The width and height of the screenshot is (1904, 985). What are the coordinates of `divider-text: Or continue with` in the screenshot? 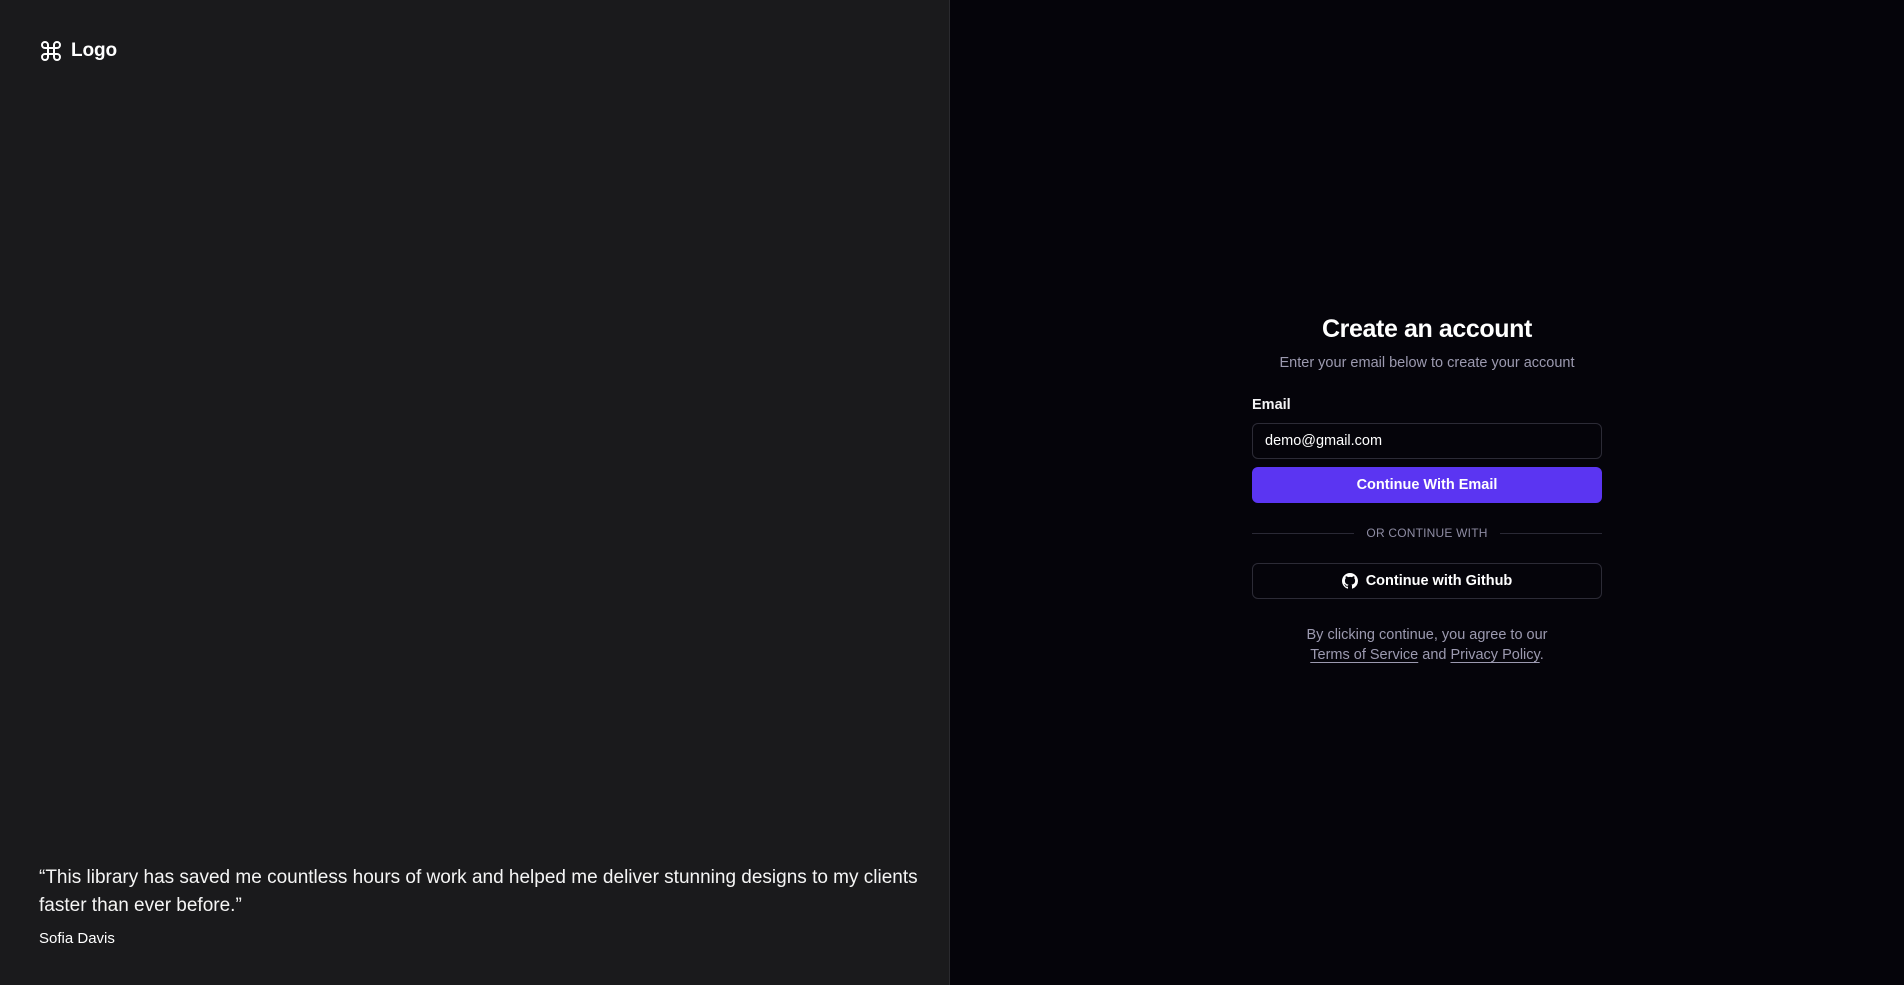 It's located at (1427, 533).